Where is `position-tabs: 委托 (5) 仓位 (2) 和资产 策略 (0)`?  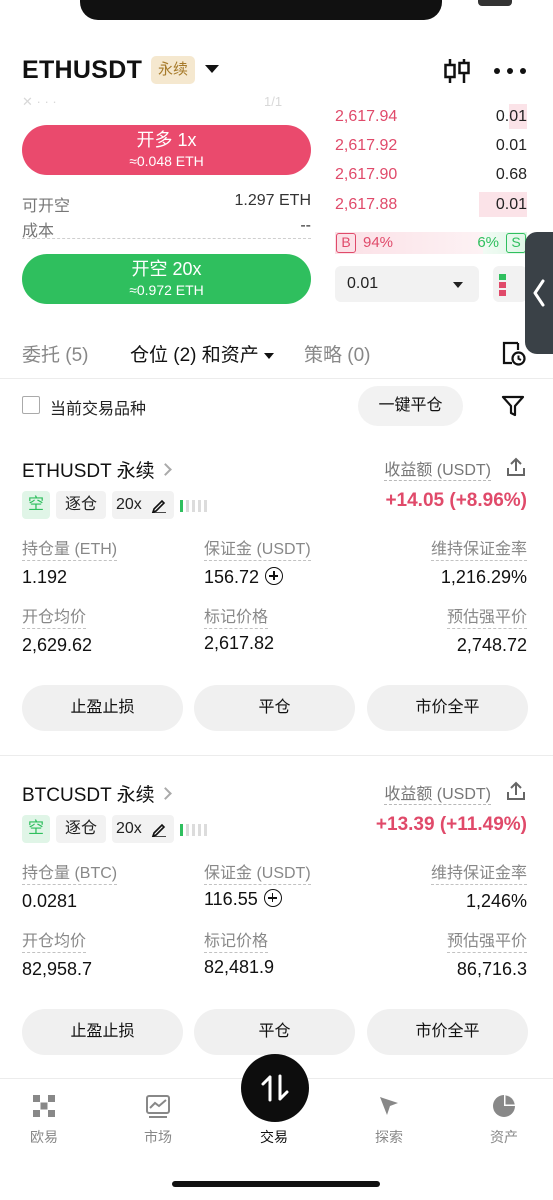
position-tabs: 委托 (5) 仓位 (2) 和资产 策略 (0) is located at coordinates (276, 353).